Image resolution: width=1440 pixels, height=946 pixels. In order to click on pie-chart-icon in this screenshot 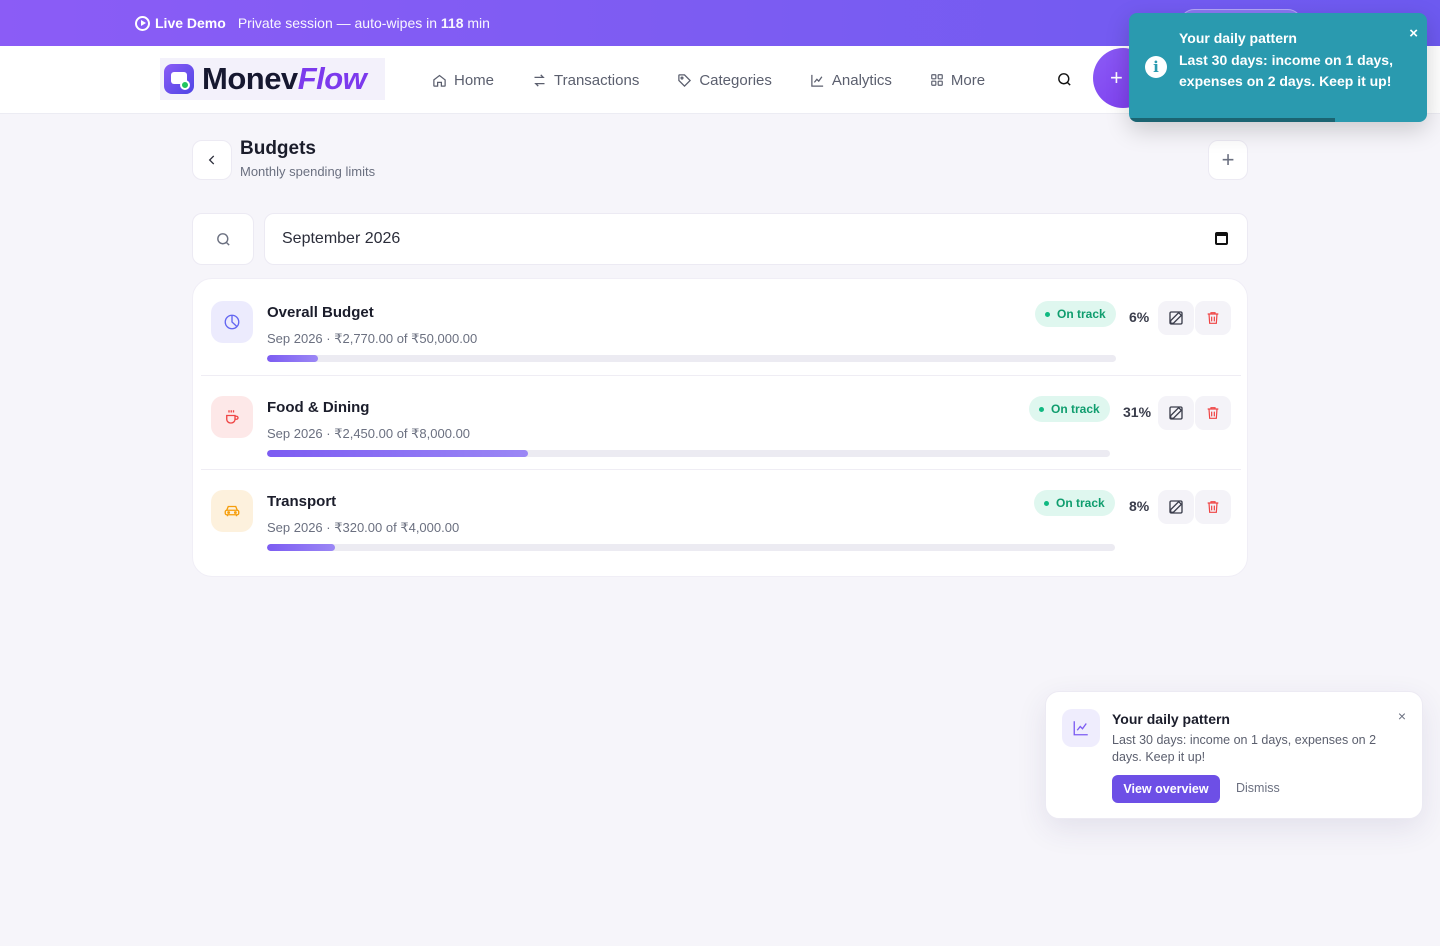, I will do `click(232, 322)`.